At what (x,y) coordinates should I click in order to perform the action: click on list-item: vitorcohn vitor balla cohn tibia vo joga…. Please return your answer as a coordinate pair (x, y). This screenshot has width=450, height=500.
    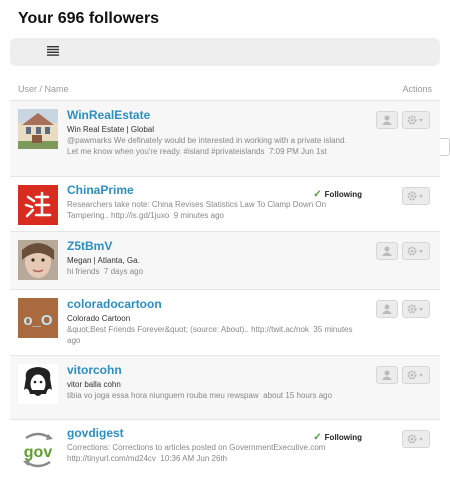
    Looking at the image, I should click on (225, 387).